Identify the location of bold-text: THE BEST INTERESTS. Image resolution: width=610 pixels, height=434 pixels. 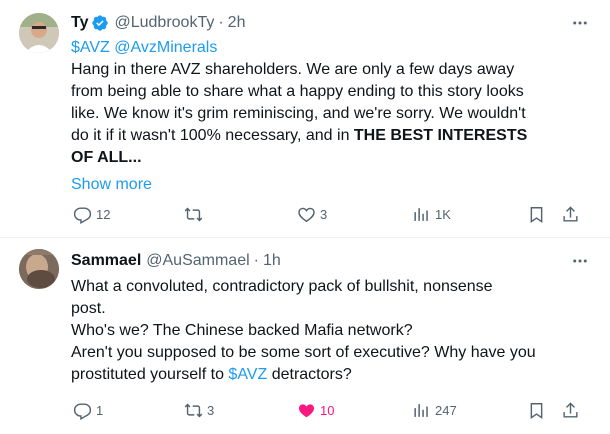
(440, 135).